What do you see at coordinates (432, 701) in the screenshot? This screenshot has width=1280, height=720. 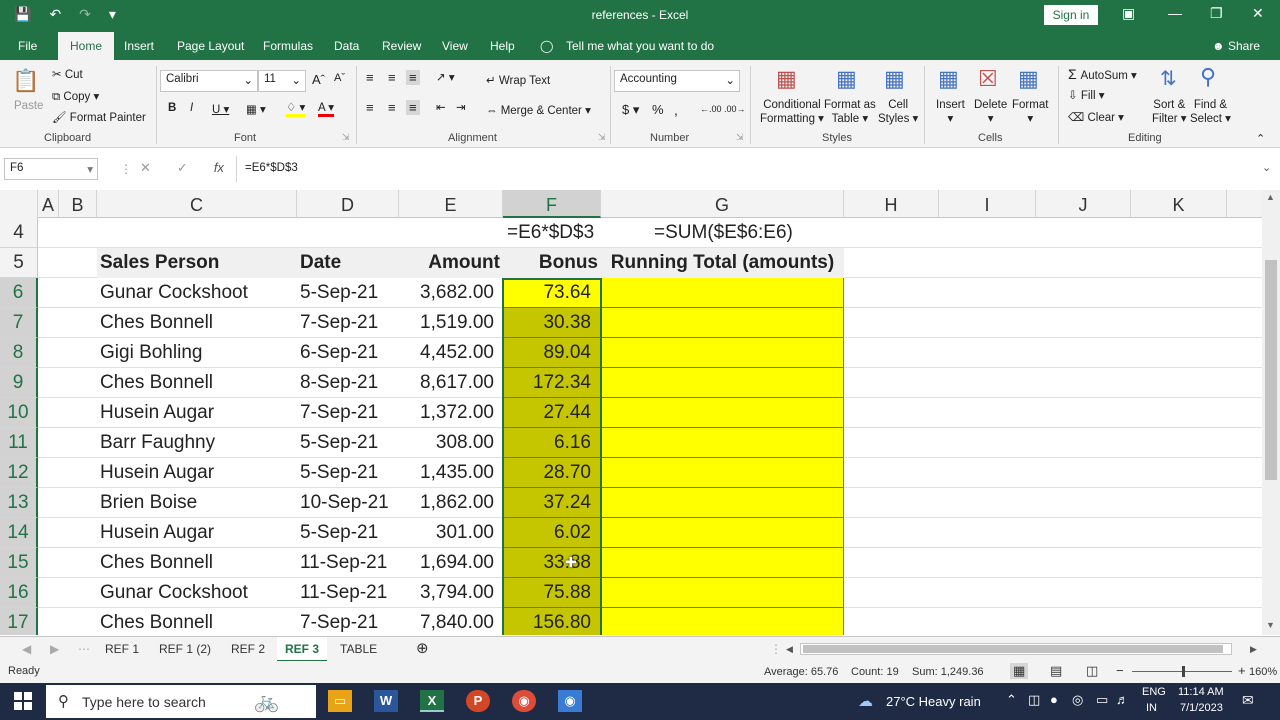 I see `excel-icon: X` at bounding box center [432, 701].